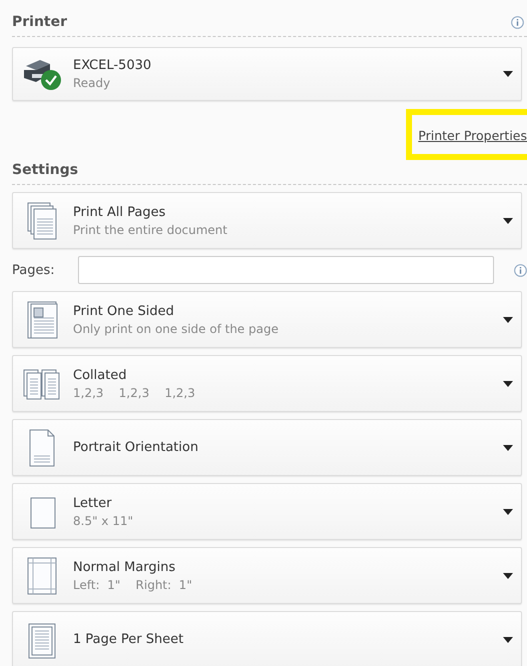 This screenshot has height=666, width=527. What do you see at coordinates (176, 329) in the screenshot?
I see `setting-subtitle: Only print on one side of the page` at bounding box center [176, 329].